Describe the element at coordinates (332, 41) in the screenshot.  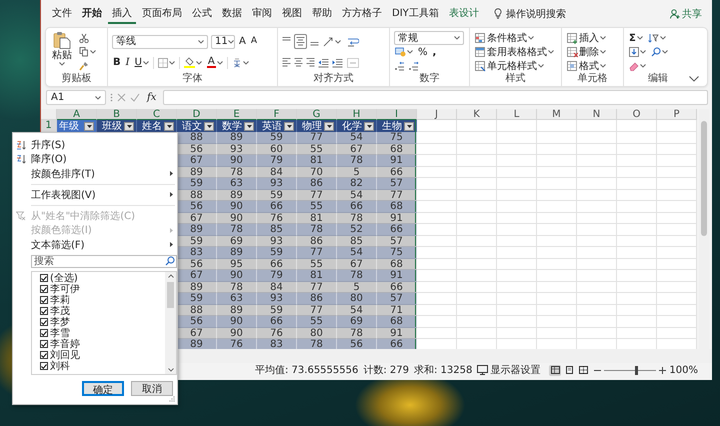
I see `orientation-button` at that location.